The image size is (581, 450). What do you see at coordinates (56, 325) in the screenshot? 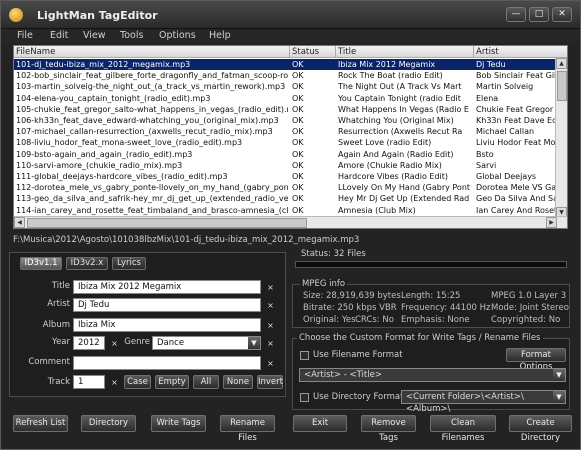
I see `album-label: Album` at bounding box center [56, 325].